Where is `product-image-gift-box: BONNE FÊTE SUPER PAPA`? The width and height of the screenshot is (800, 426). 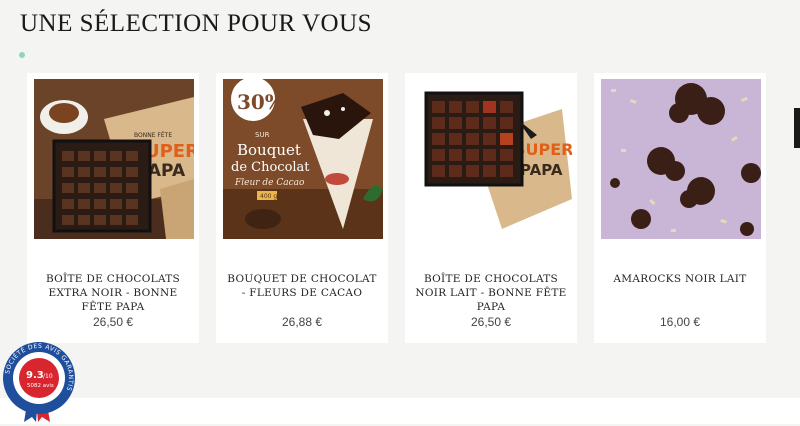 product-image-gift-box: BONNE FÊTE SUPER PAPA is located at coordinates (114, 159).